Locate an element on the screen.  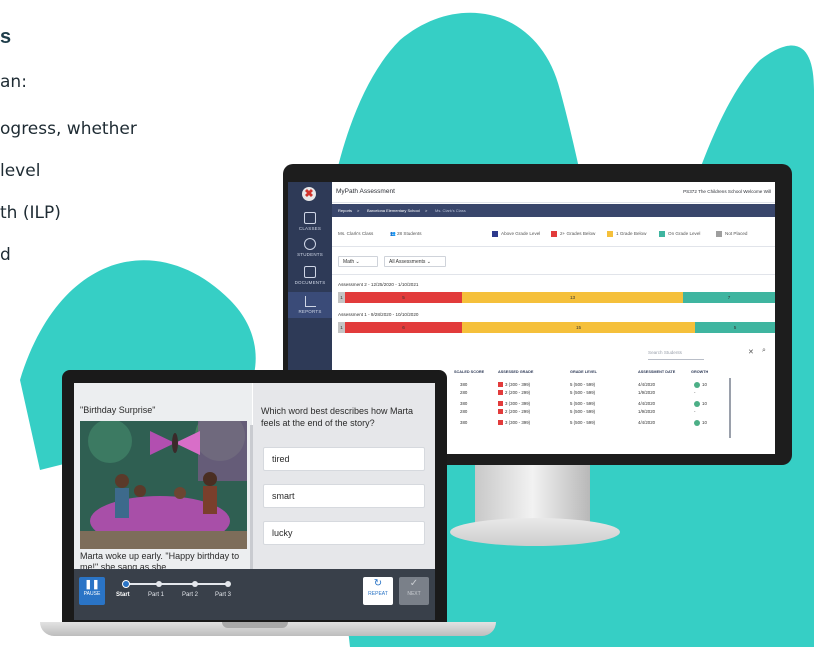
story-title: "Birthday Surprise" is located at coordinates (118, 410).